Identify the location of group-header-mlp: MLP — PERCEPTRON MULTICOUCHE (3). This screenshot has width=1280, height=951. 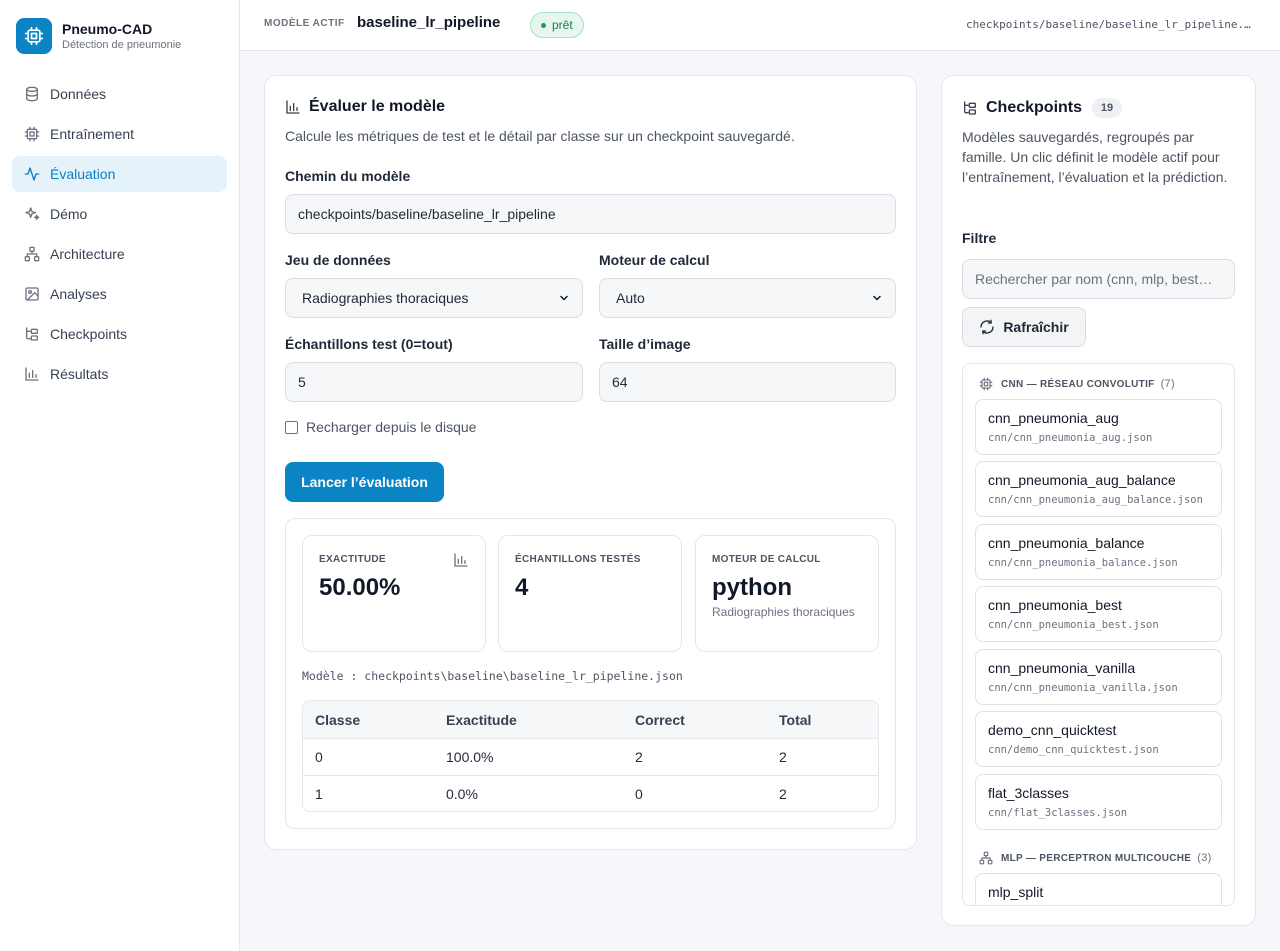
(1095, 858).